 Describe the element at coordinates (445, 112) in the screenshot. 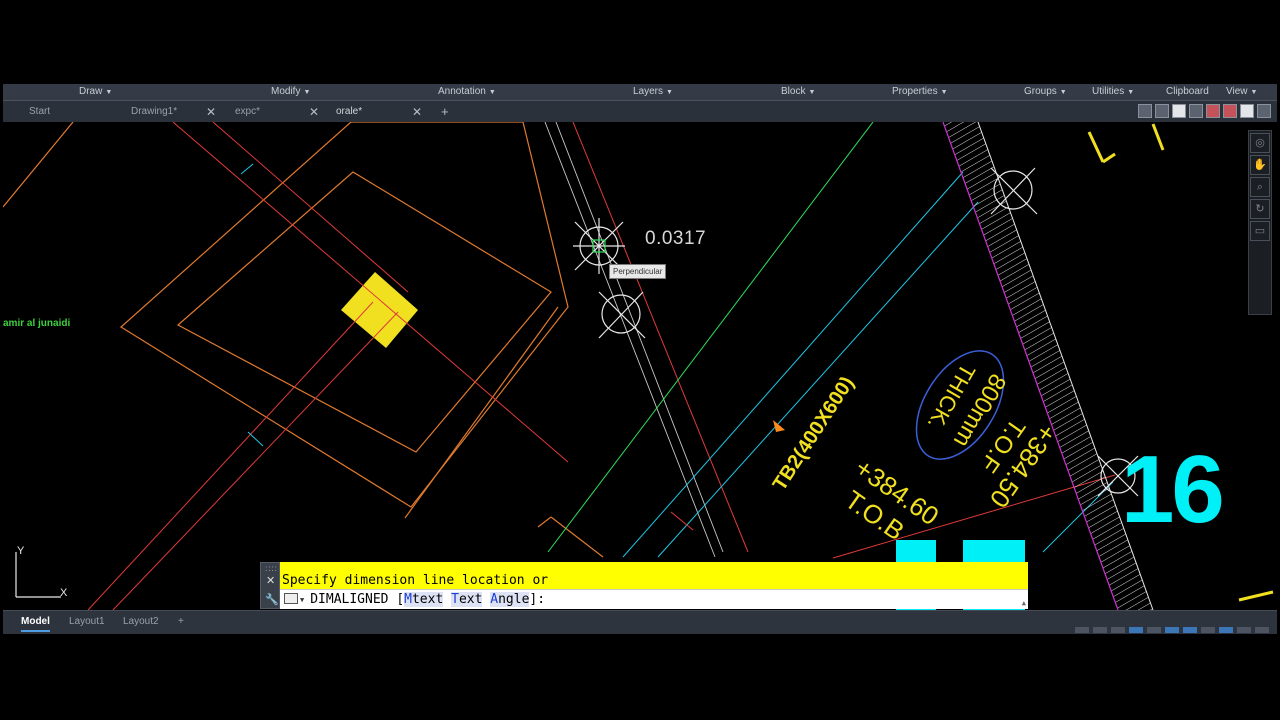

I see `new-tab-button: +` at that location.